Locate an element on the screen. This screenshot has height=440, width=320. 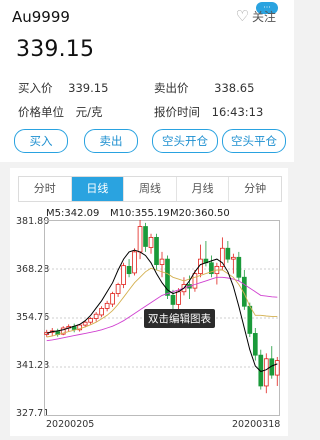
ma20-label: M20:360.50 is located at coordinates (200, 213).